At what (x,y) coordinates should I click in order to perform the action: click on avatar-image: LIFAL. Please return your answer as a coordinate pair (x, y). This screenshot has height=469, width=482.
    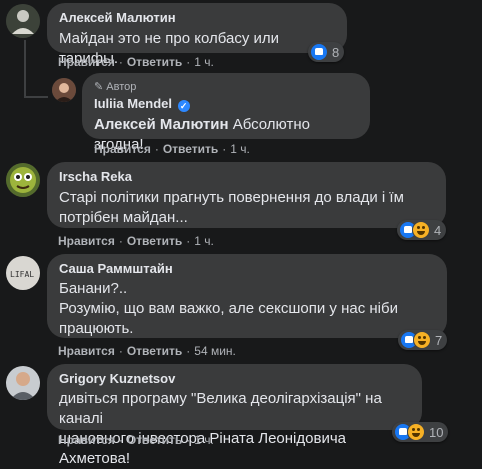
    Looking at the image, I should click on (23, 273).